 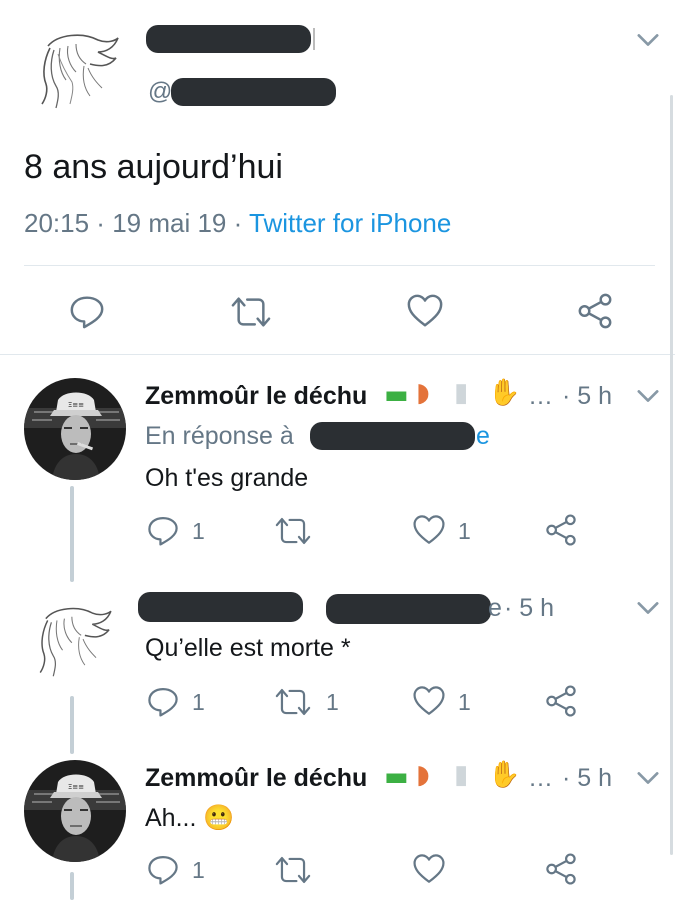 What do you see at coordinates (314, 39) in the screenshot?
I see `text-cursor` at bounding box center [314, 39].